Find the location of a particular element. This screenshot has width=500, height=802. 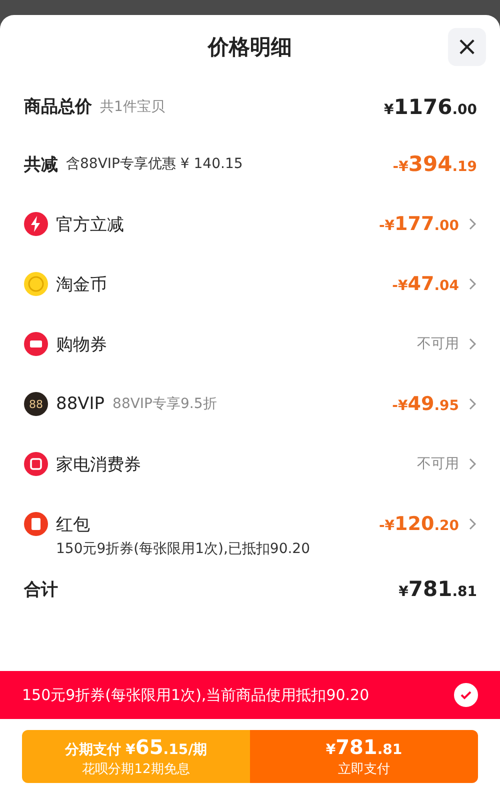

summary-label: 商品总价 is located at coordinates (58, 107).